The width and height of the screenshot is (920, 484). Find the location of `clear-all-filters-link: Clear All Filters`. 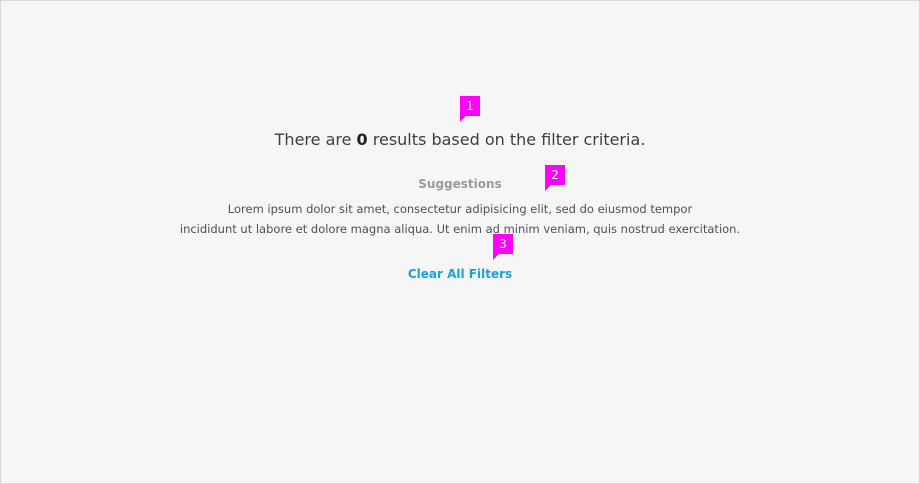

clear-all-filters-link: Clear All Filters is located at coordinates (460, 274).